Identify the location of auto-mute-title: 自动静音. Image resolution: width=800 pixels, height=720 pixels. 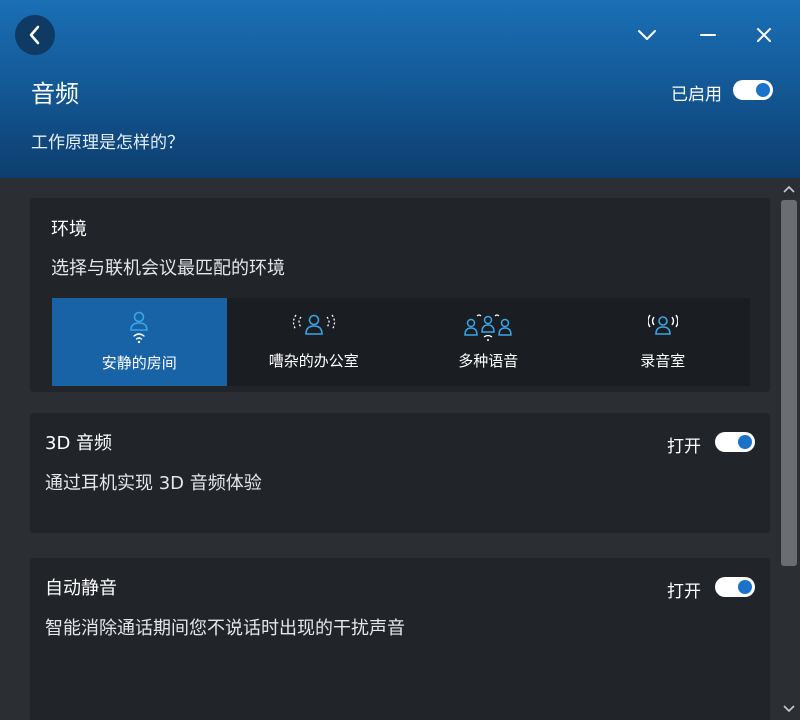
(81, 588).